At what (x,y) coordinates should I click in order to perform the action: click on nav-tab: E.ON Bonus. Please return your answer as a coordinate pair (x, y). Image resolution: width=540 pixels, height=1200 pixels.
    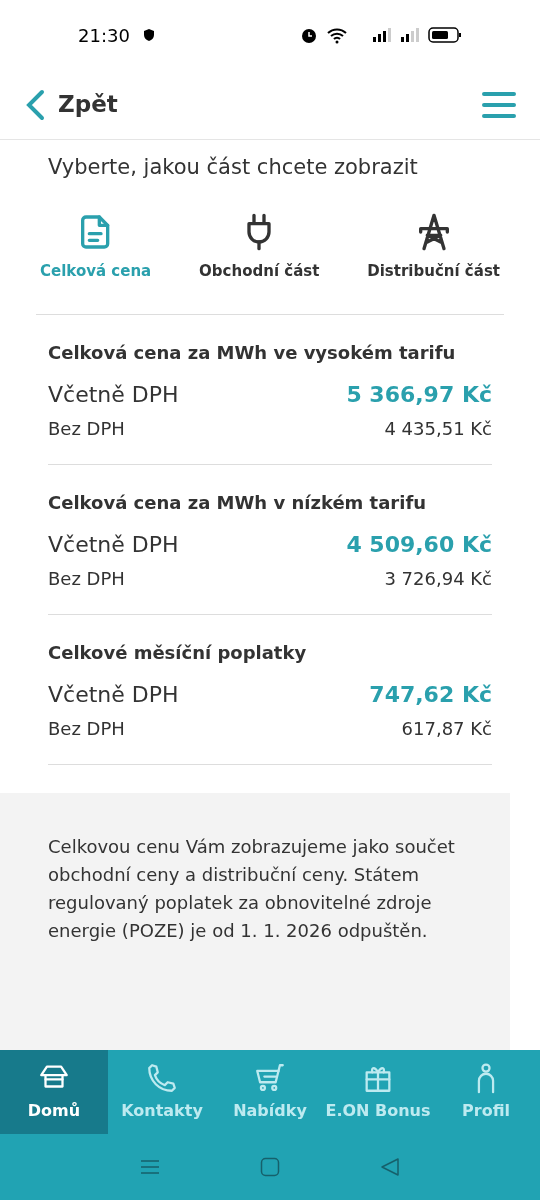
    Looking at the image, I should click on (378, 1092).